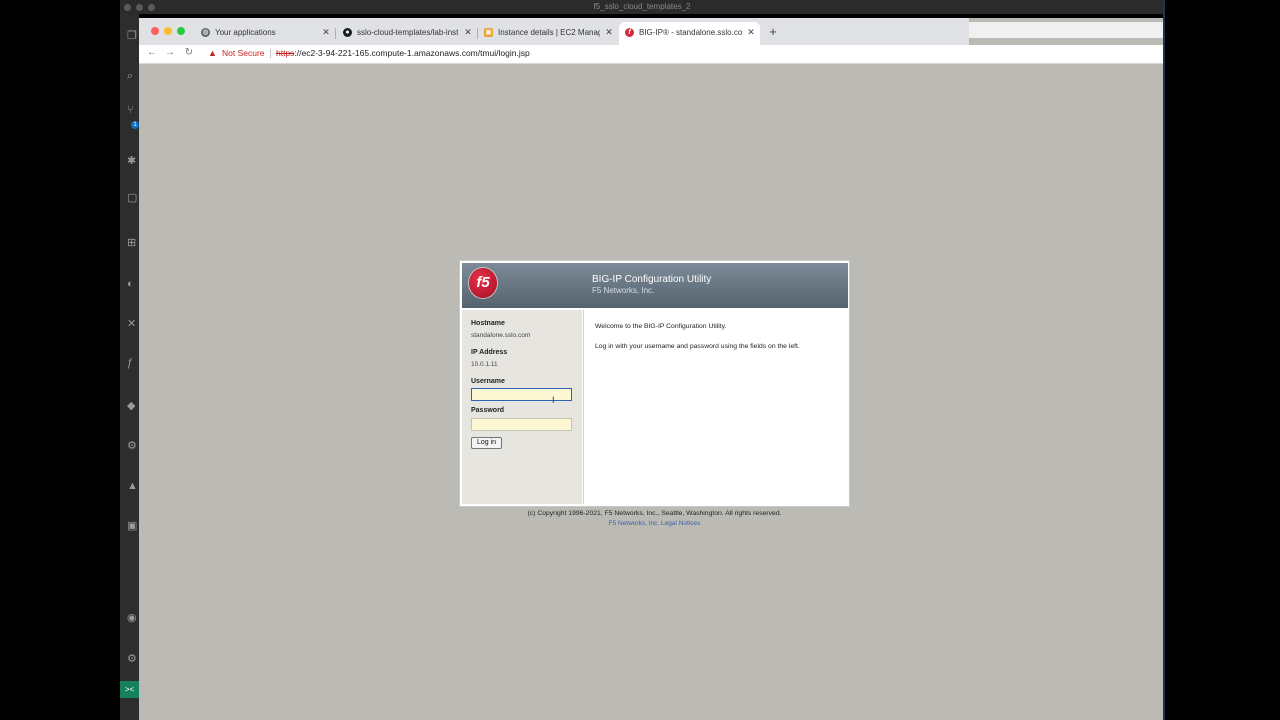 The width and height of the screenshot is (1280, 720). I want to click on tab-label: sslo-cloud-templates/lab-inst, so click(408, 32).